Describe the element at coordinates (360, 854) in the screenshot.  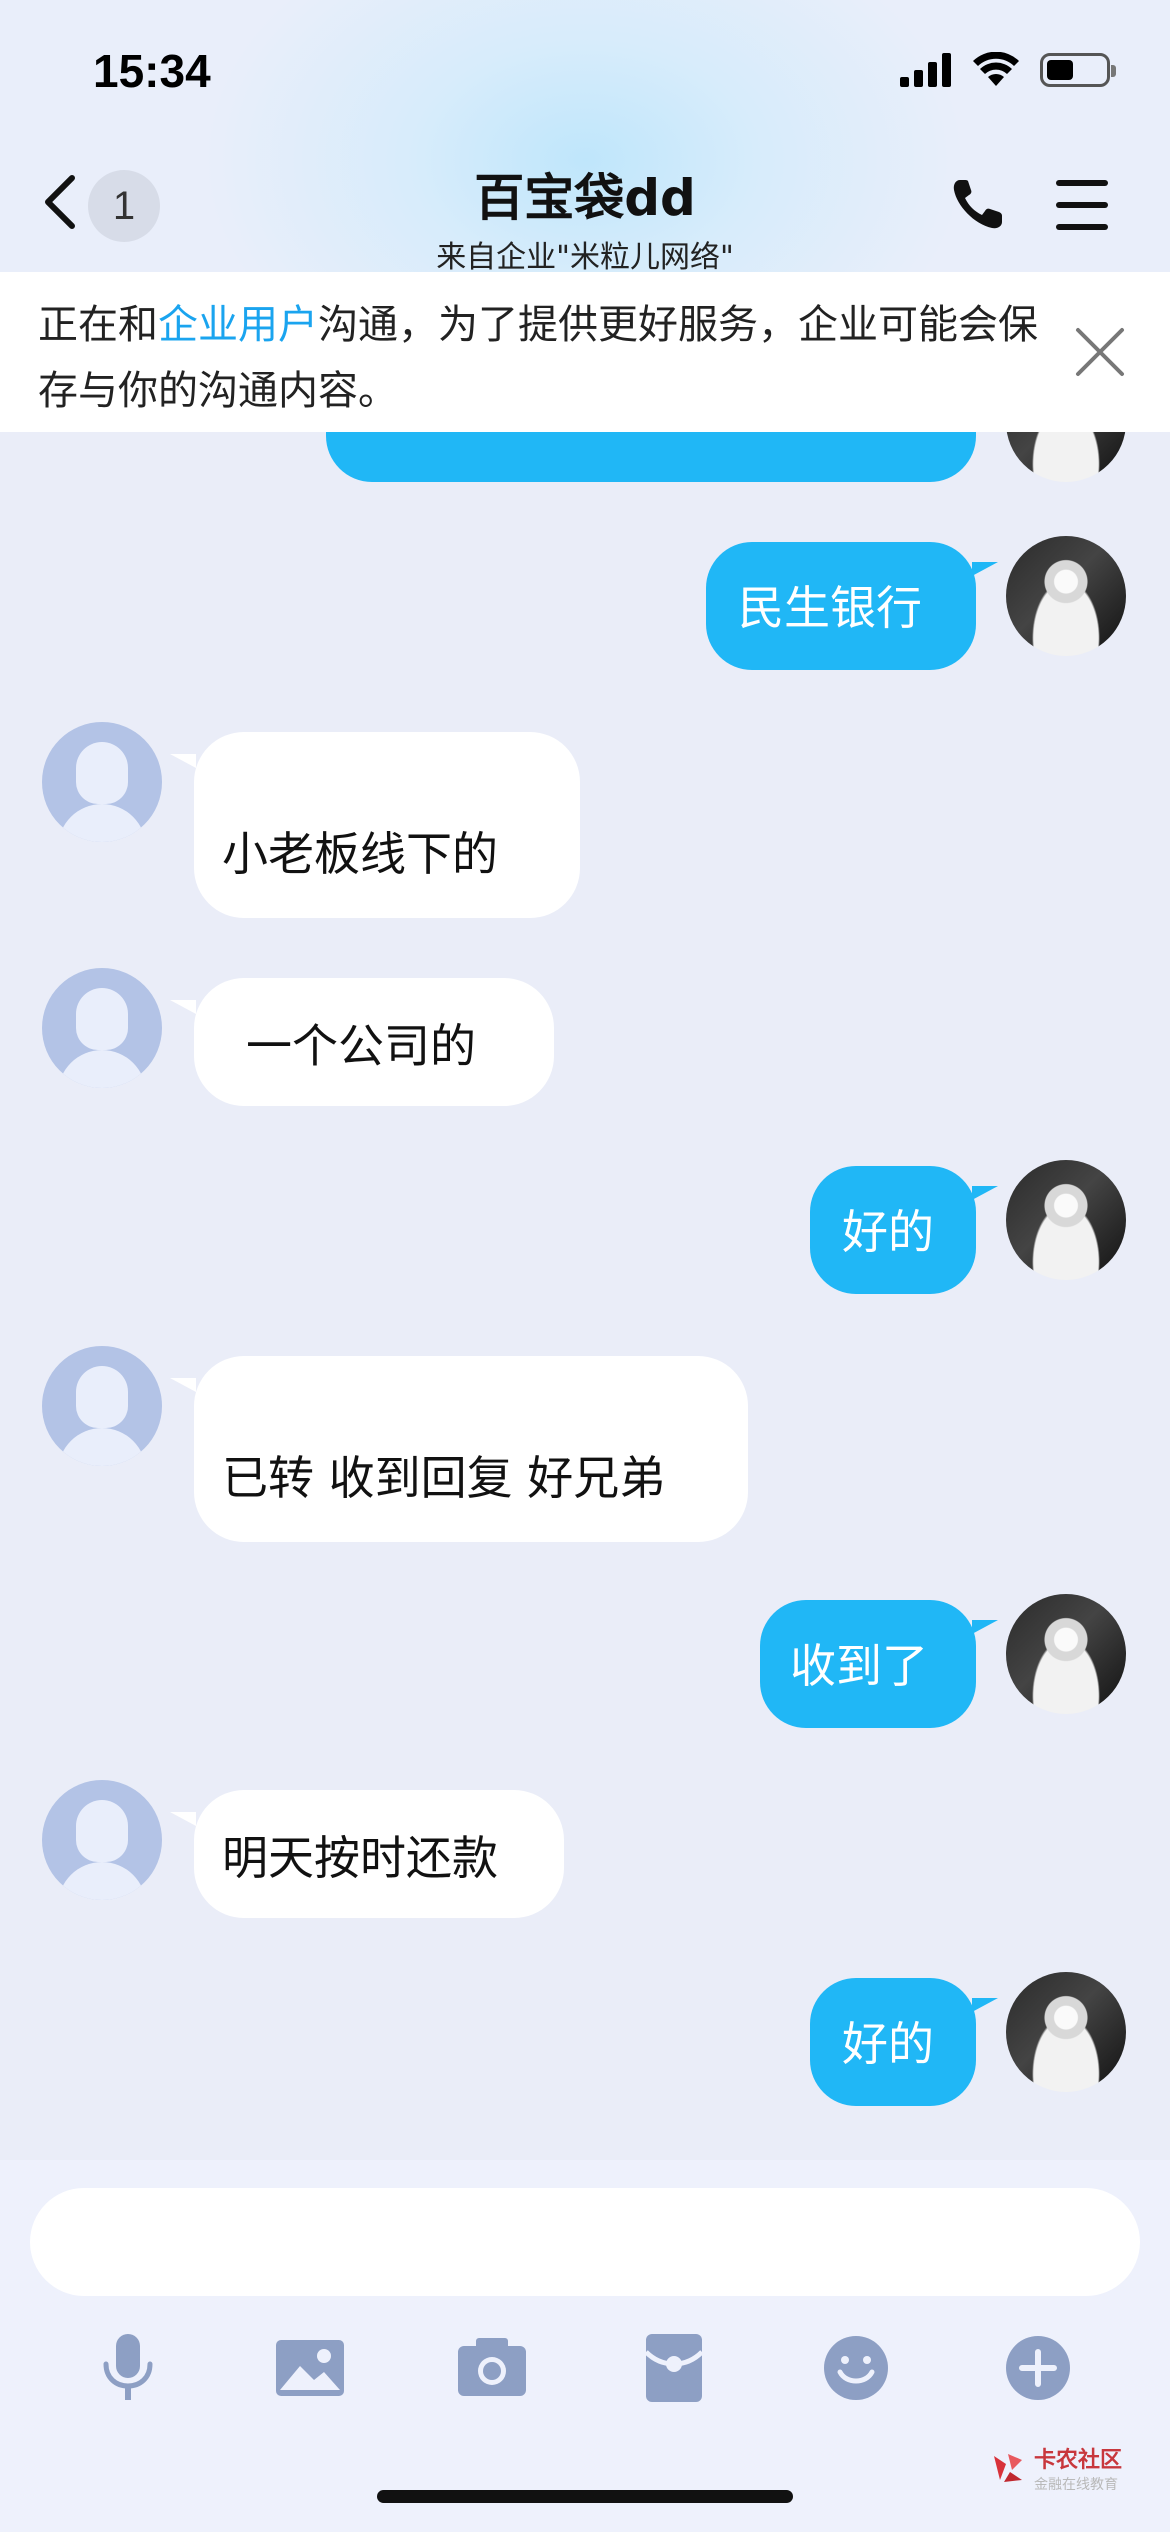
I see `message-text: 小老板线下的` at that location.